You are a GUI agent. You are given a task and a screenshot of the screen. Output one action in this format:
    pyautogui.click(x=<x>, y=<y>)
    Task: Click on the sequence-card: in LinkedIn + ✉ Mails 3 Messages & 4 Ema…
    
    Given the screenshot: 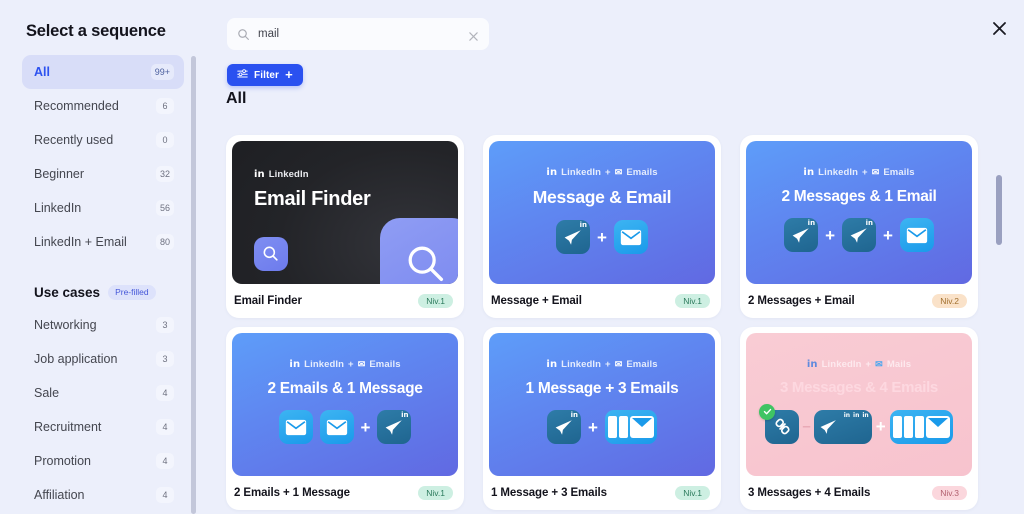 What is the action you would take?
    pyautogui.click(x=859, y=418)
    